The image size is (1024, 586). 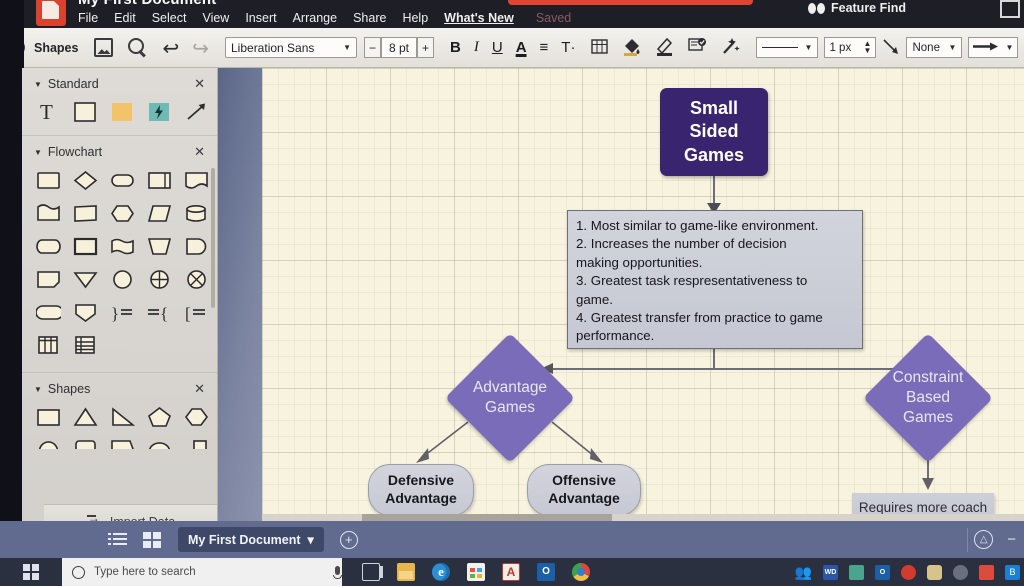 I want to click on flowchart-merge-triangle-shape, so click(x=85, y=278).